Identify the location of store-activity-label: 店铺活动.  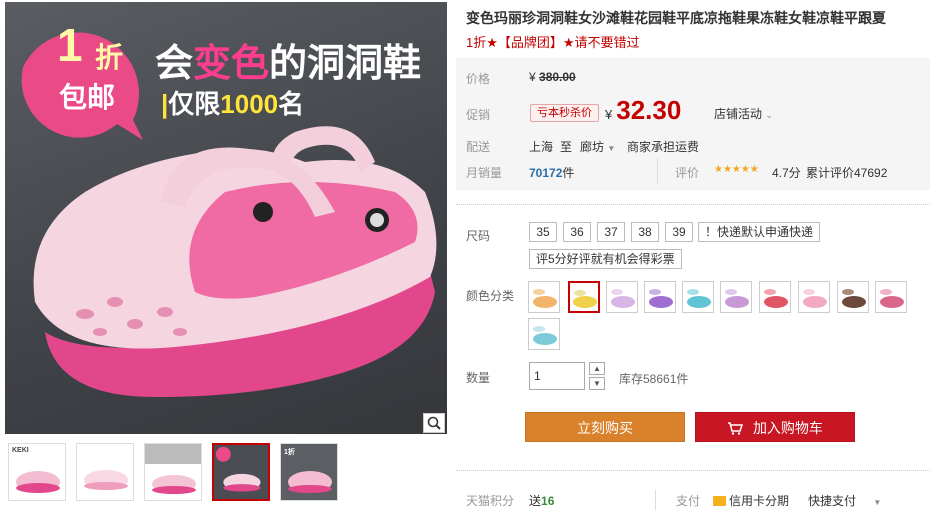
(738, 114).